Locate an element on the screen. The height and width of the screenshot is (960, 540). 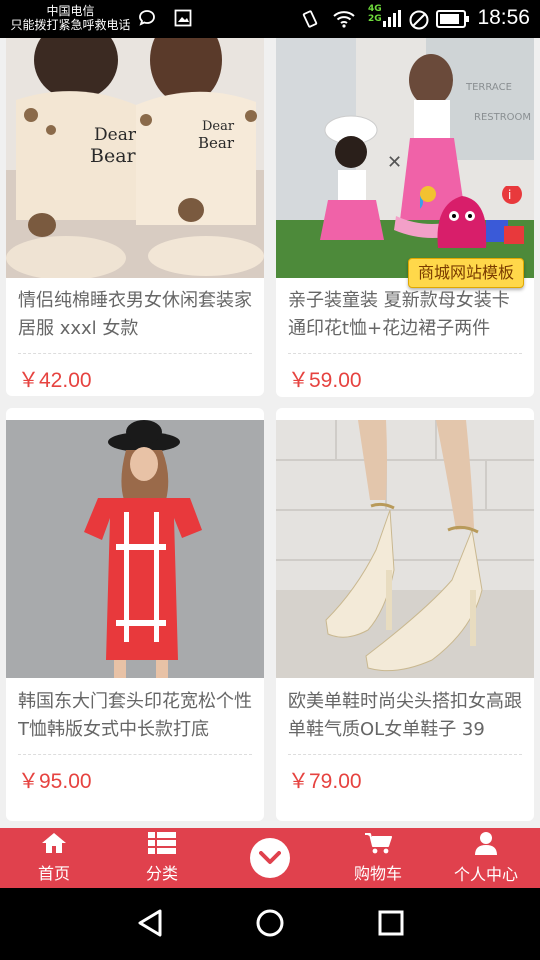
home-icon is located at coordinates (54, 845).